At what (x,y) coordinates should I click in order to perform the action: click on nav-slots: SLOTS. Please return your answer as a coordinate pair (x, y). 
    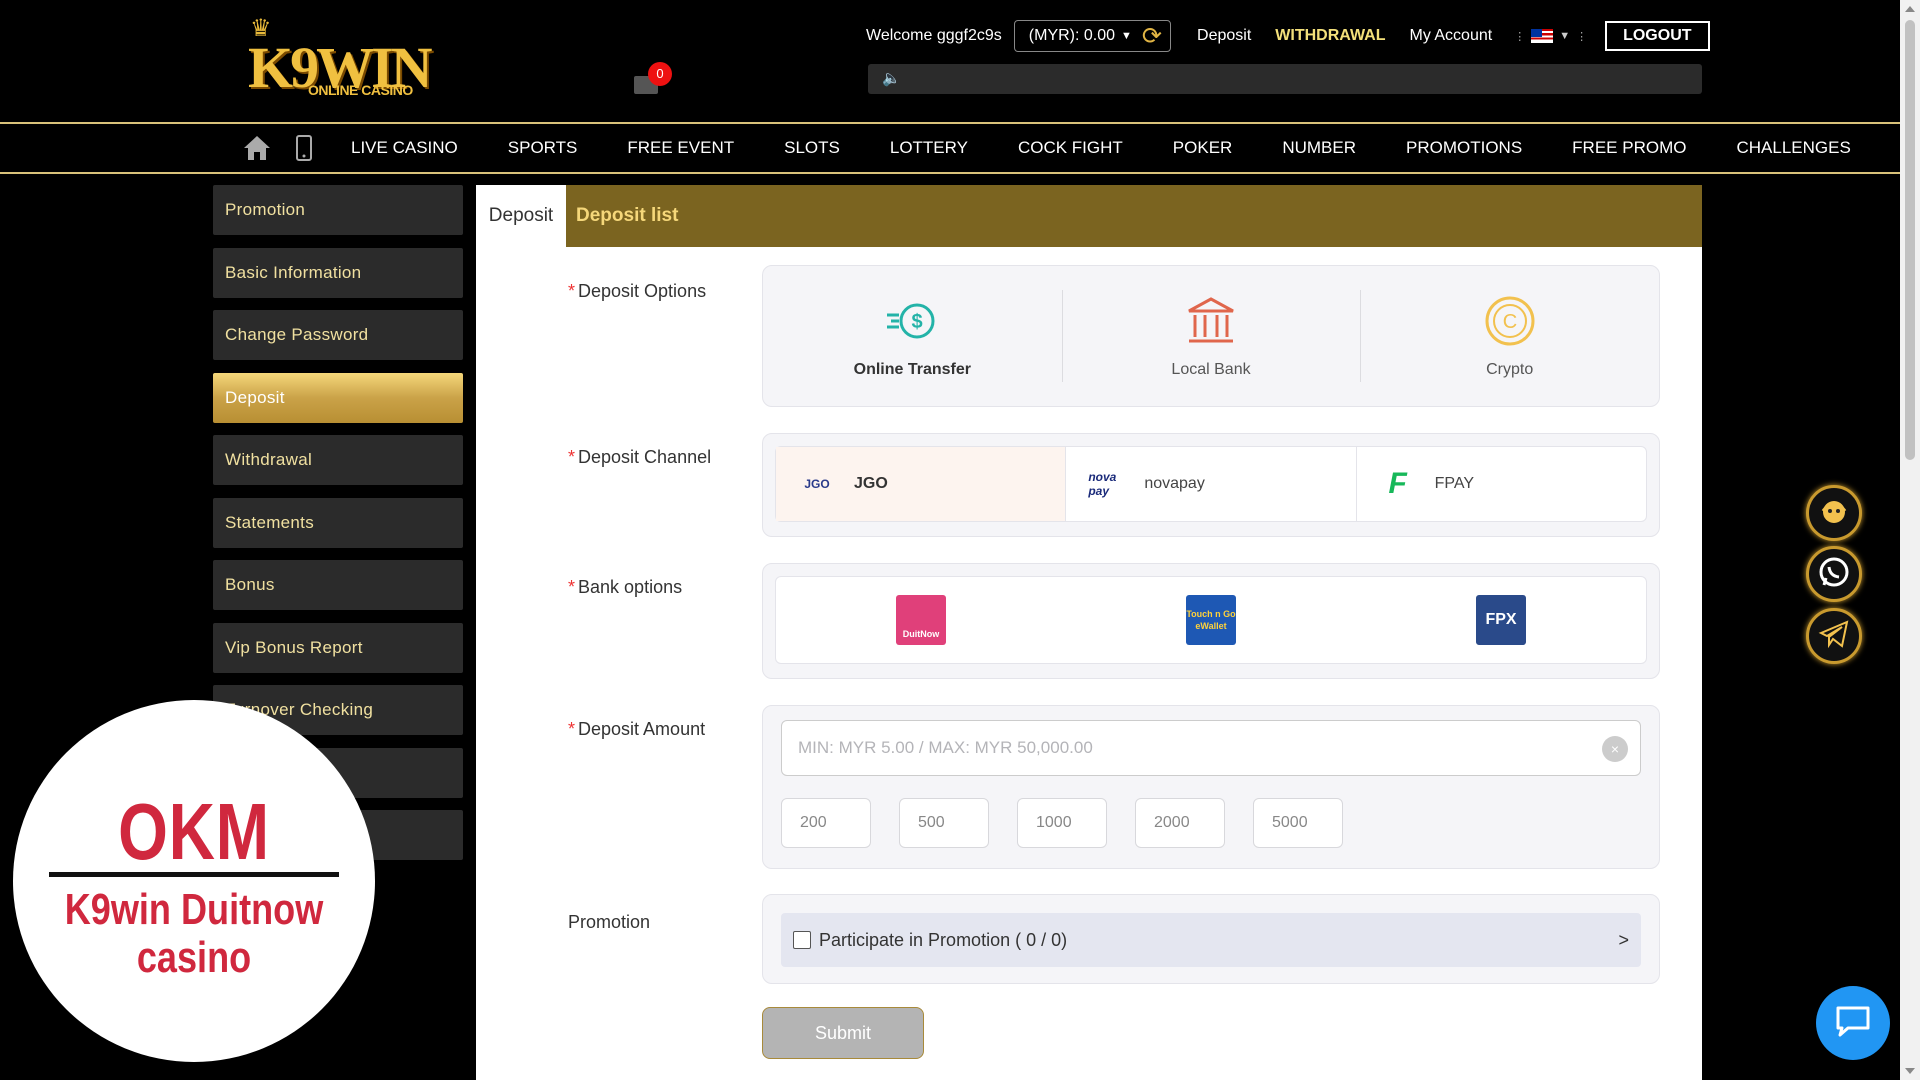
    Looking at the image, I should click on (812, 148).